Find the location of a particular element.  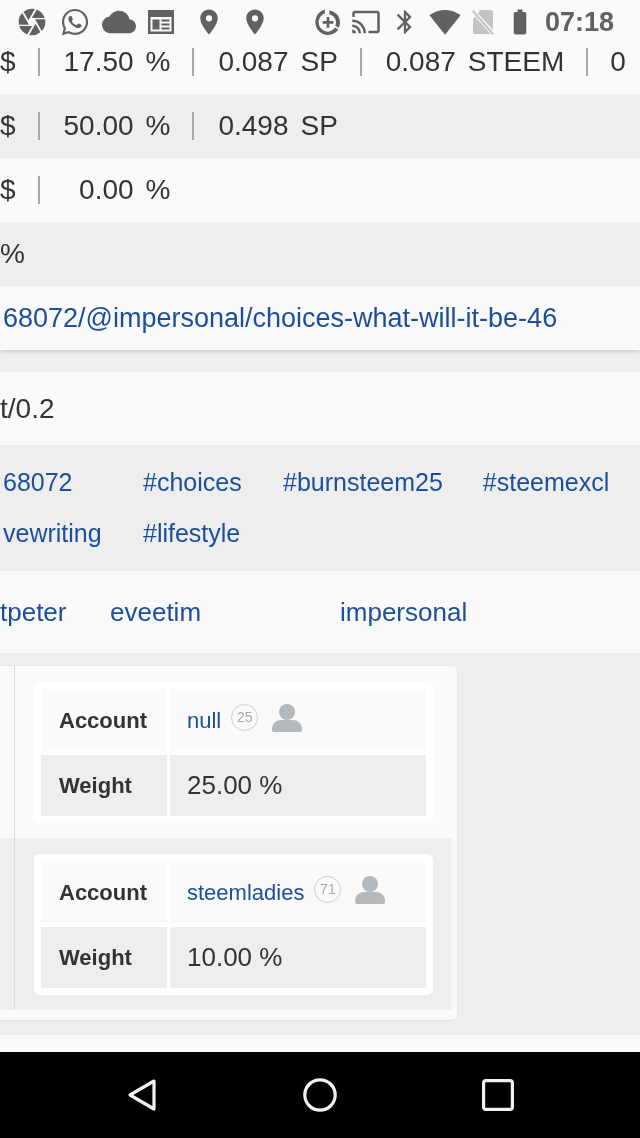

weight-value: 10.00 % is located at coordinates (235, 957).